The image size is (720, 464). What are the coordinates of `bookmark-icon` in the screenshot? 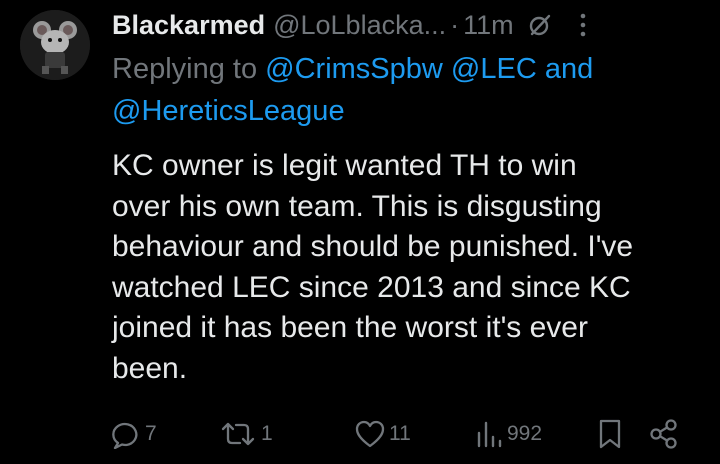 It's located at (610, 434).